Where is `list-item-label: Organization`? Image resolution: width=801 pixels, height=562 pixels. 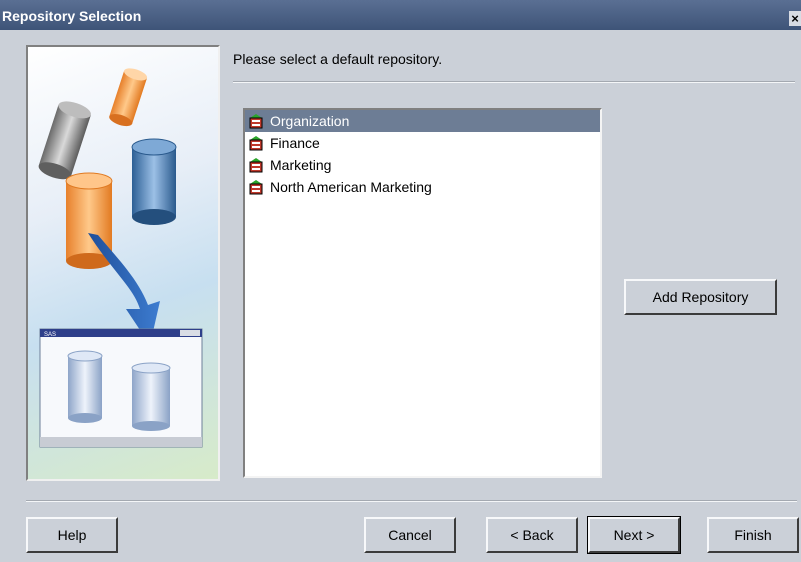
list-item-label: Organization is located at coordinates (310, 121).